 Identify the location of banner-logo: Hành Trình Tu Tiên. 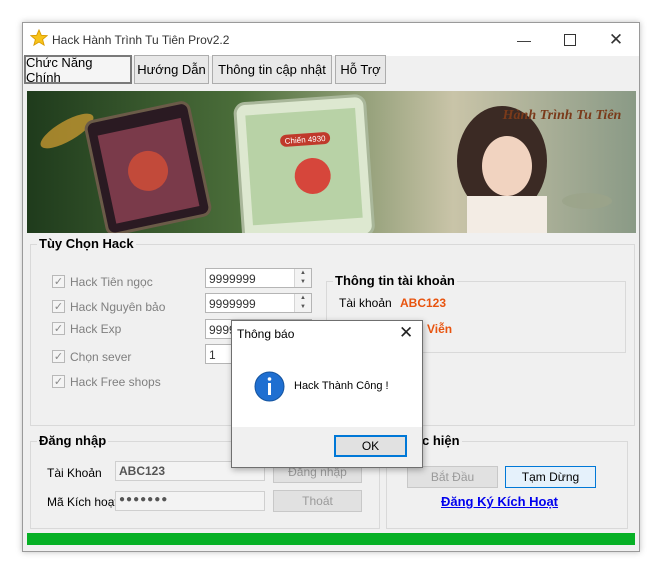
(562, 115).